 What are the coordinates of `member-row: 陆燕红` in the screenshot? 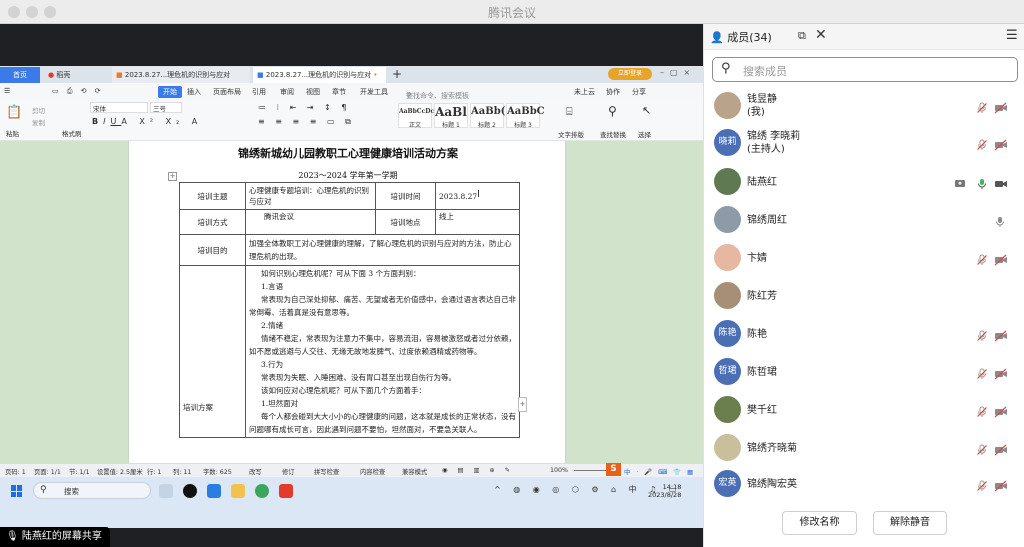 It's located at (864, 182).